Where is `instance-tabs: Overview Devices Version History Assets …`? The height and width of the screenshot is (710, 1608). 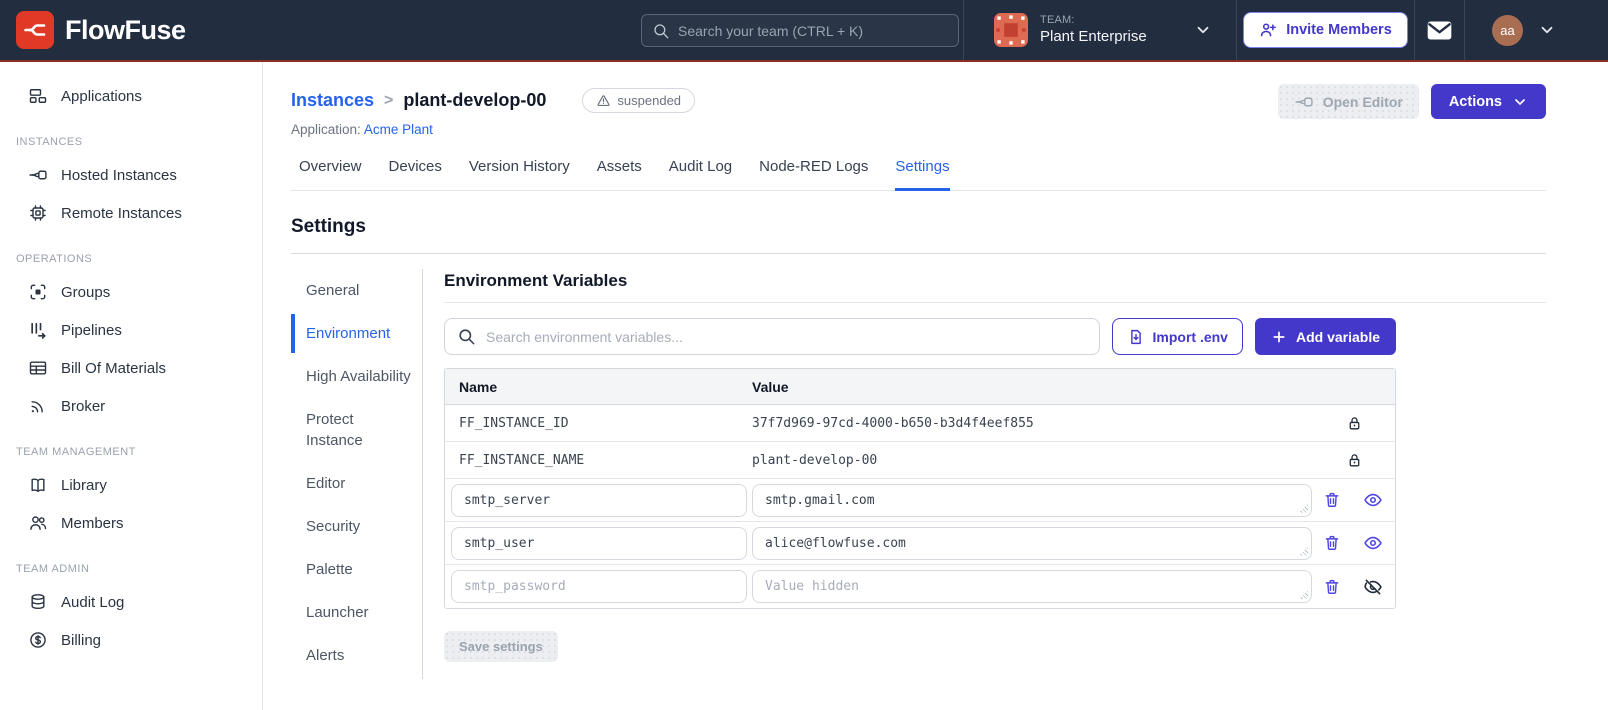 instance-tabs: Overview Devices Version History Assets … is located at coordinates (918, 174).